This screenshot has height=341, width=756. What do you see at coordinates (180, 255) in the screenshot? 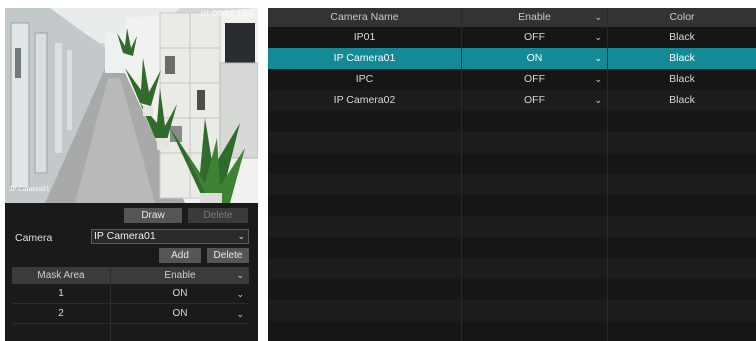
I see `add-button: Add` at bounding box center [180, 255].